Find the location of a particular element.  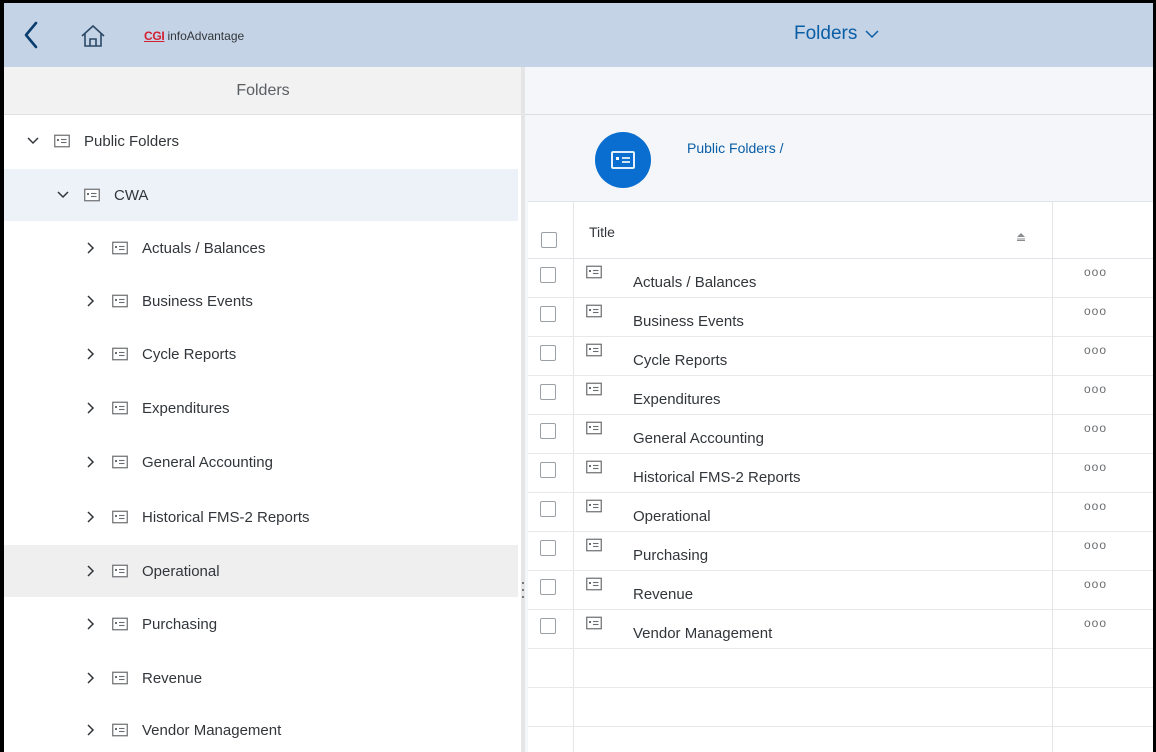

empty-row is located at coordinates (840, 707).